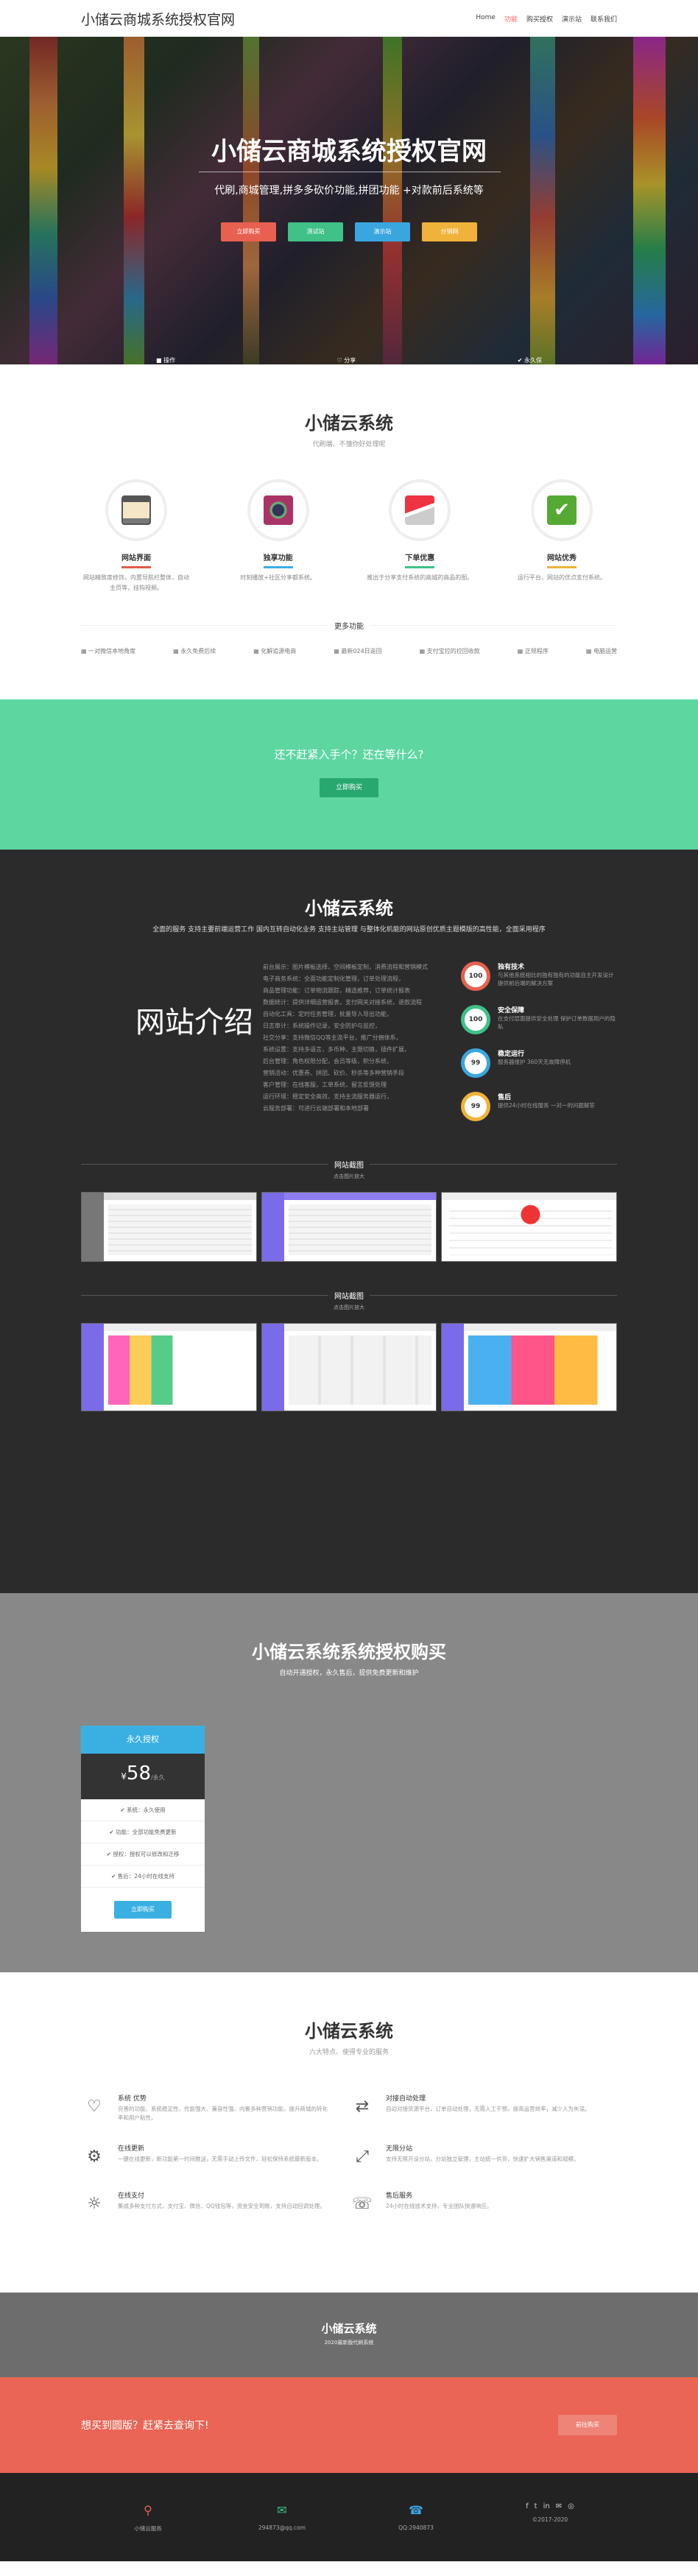 The width and height of the screenshot is (698, 2576). I want to click on more-feature-item: ▦ 支付宝拉的拉回收款, so click(449, 651).